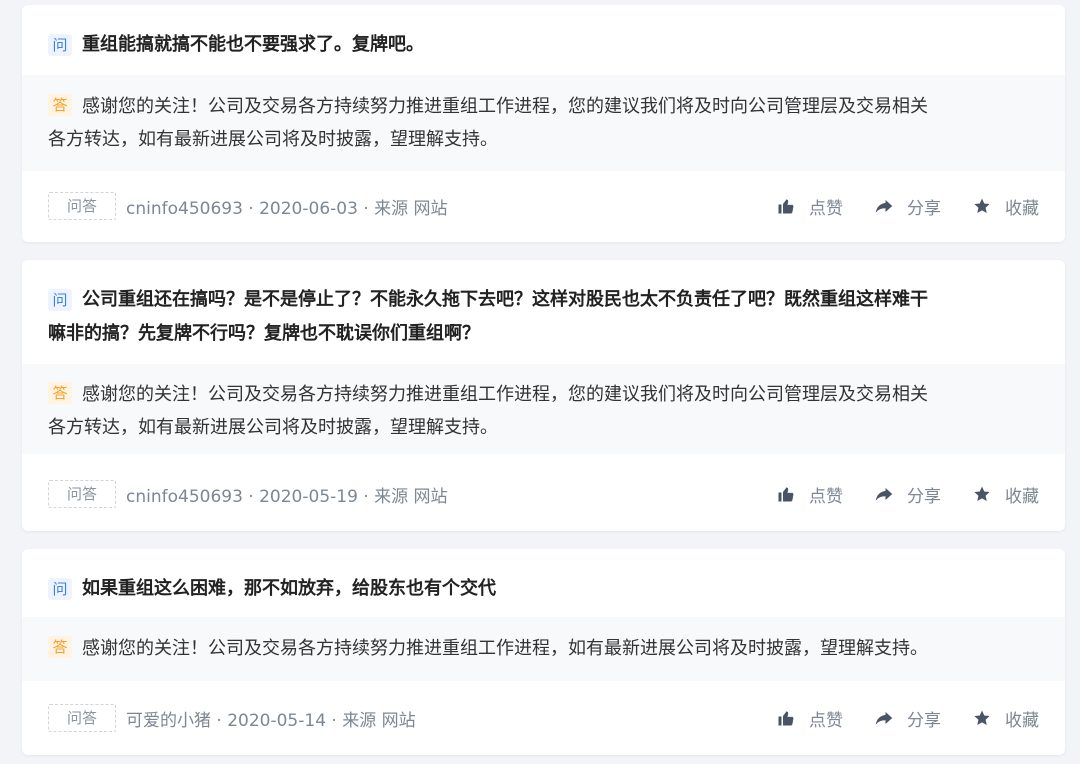  Describe the element at coordinates (543, 718) in the screenshot. I see `meta-row: 问答 可爱的小猪 · 2020-05-14 · 来源 网站 点赞 分享 收藏` at that location.